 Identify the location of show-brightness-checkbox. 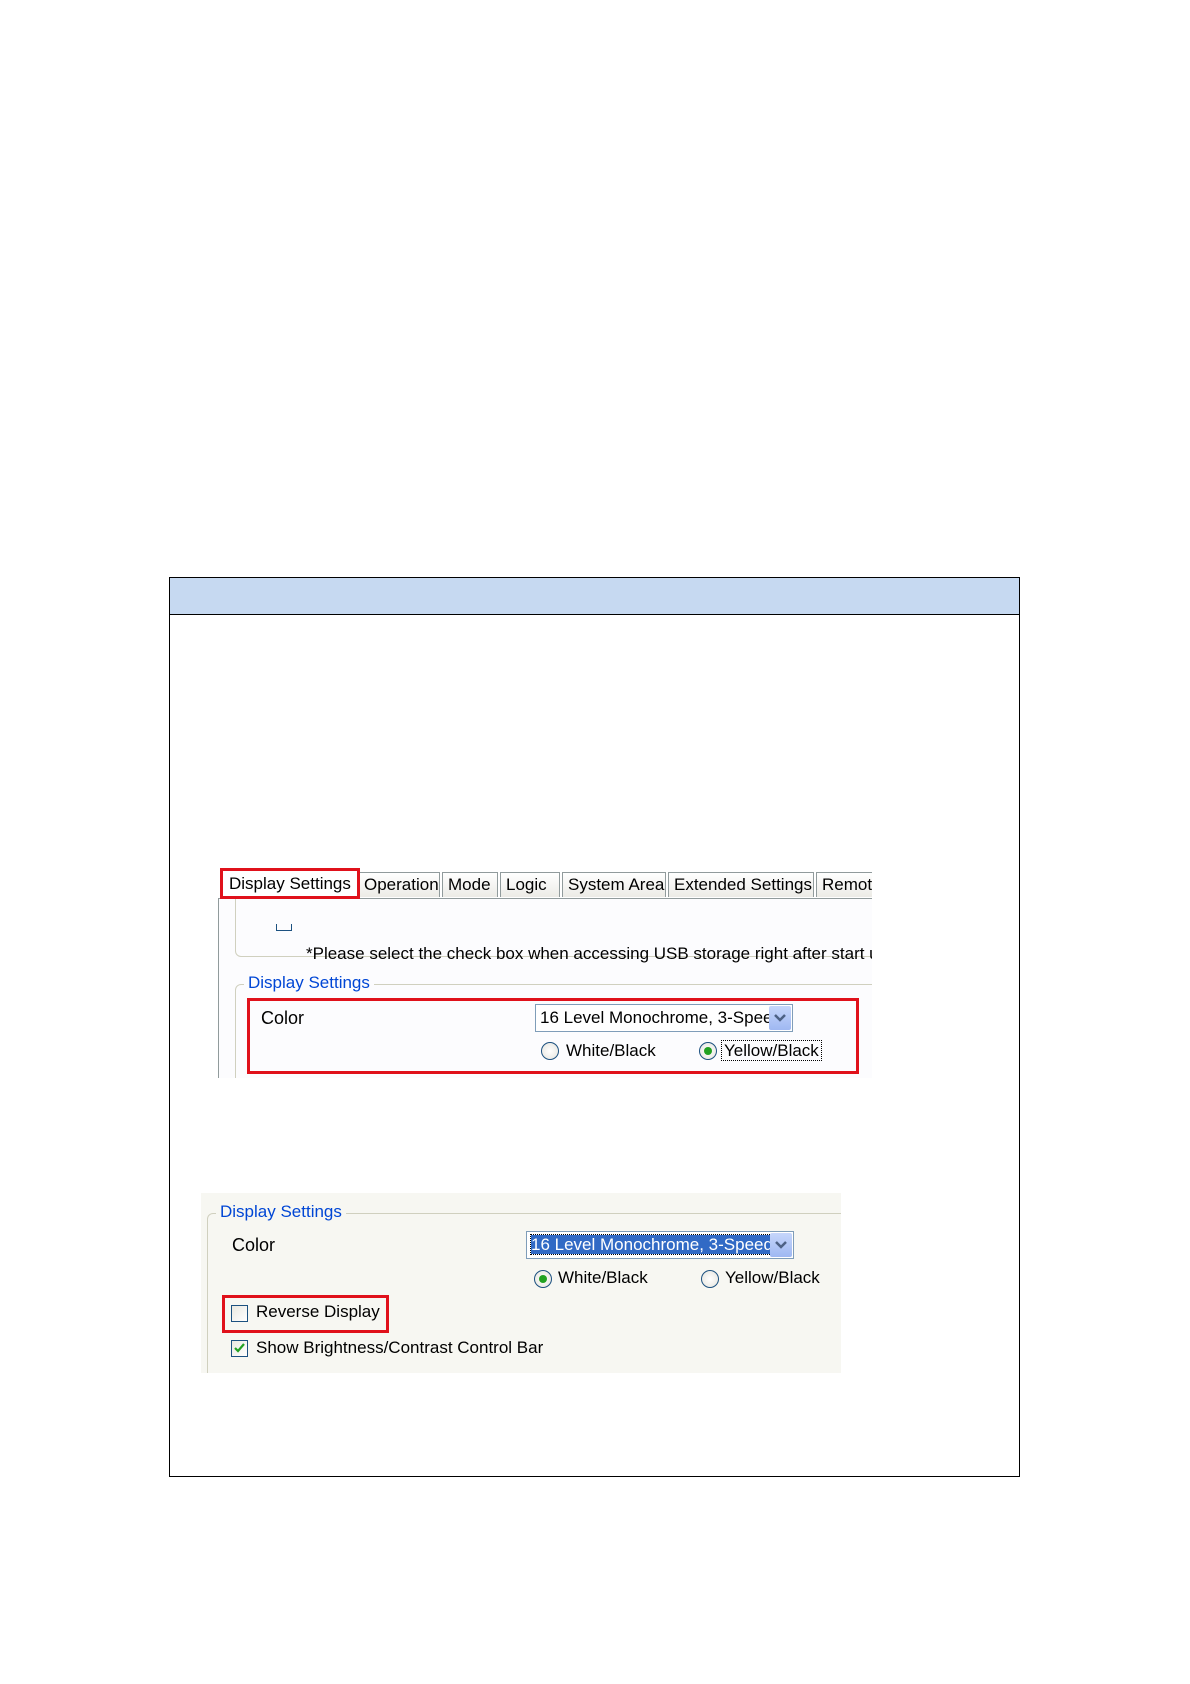
(239, 1348).